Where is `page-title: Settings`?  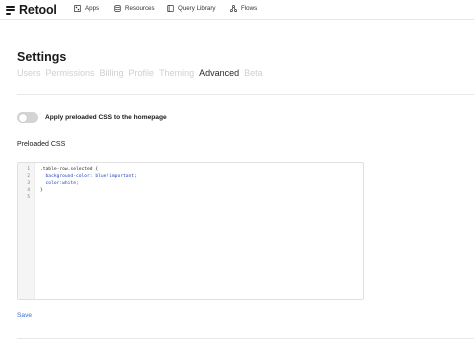
page-title: Settings is located at coordinates (42, 57).